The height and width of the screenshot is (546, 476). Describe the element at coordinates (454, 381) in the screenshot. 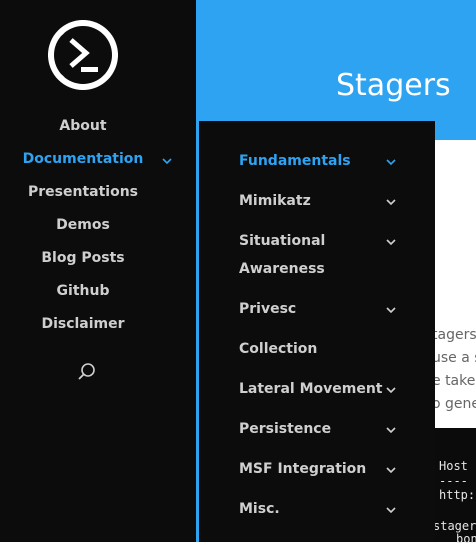

I see `paragraph-line: e taken` at that location.